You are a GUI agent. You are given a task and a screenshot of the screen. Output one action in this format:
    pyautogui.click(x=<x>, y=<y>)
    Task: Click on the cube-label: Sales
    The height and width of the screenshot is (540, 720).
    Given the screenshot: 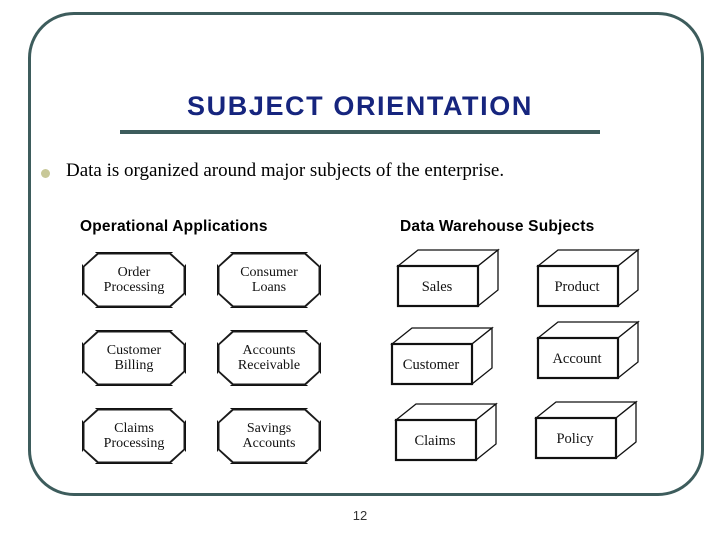 What is the action you would take?
    pyautogui.click(x=437, y=286)
    